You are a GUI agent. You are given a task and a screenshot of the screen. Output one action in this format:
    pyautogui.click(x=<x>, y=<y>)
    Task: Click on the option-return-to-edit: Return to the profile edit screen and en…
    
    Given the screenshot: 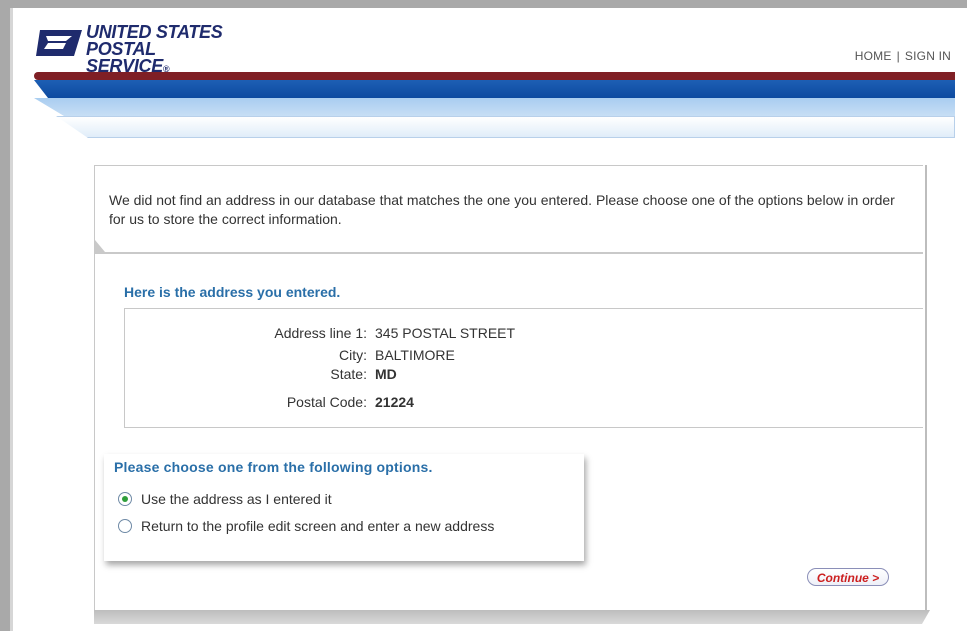 What is the action you would take?
    pyautogui.click(x=306, y=526)
    